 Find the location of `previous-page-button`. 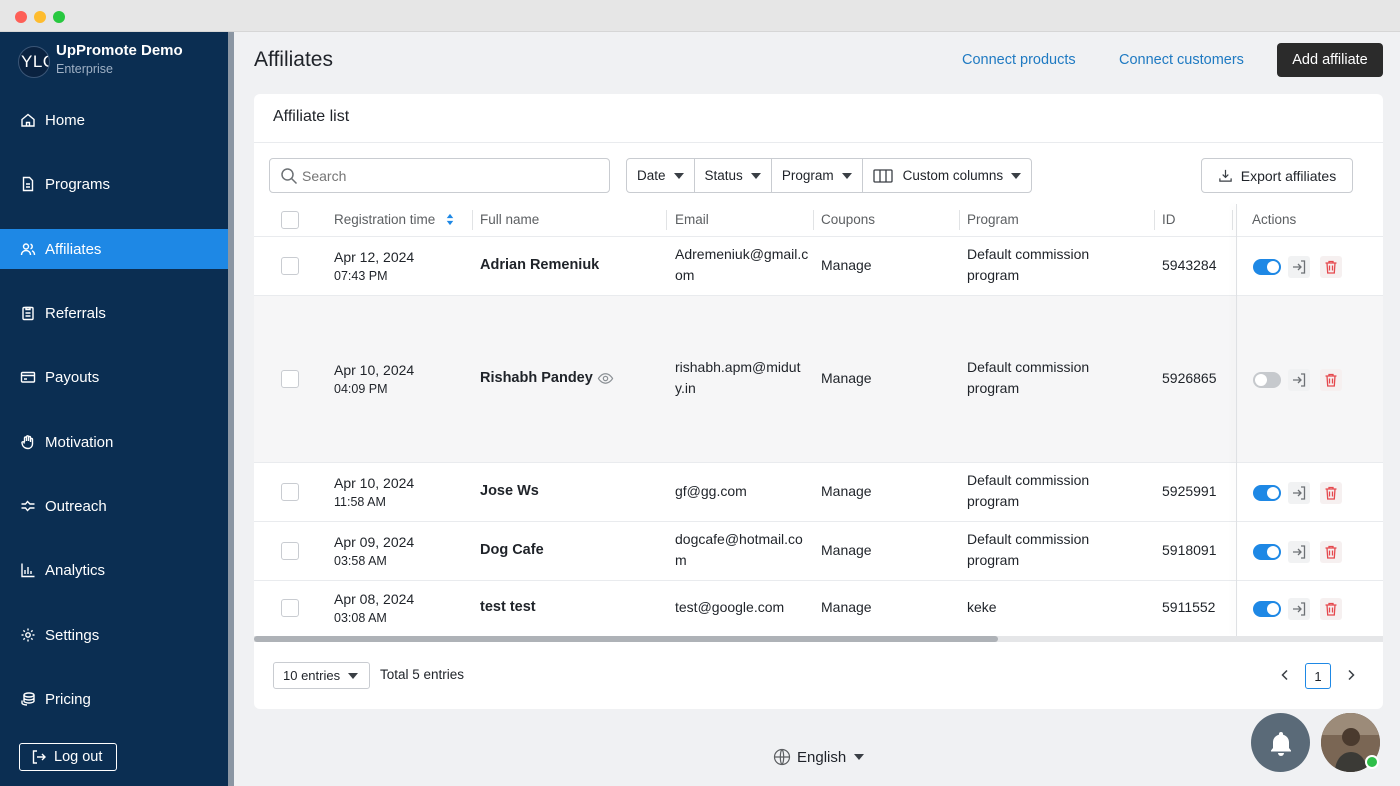

previous-page-button is located at coordinates (1285, 675).